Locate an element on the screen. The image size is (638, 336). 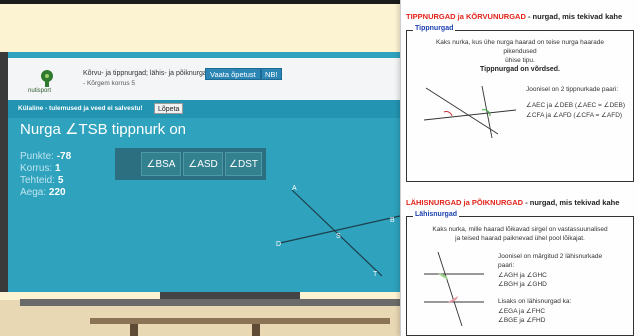
answer-button-2: ∠ASD is located at coordinates (203, 164).